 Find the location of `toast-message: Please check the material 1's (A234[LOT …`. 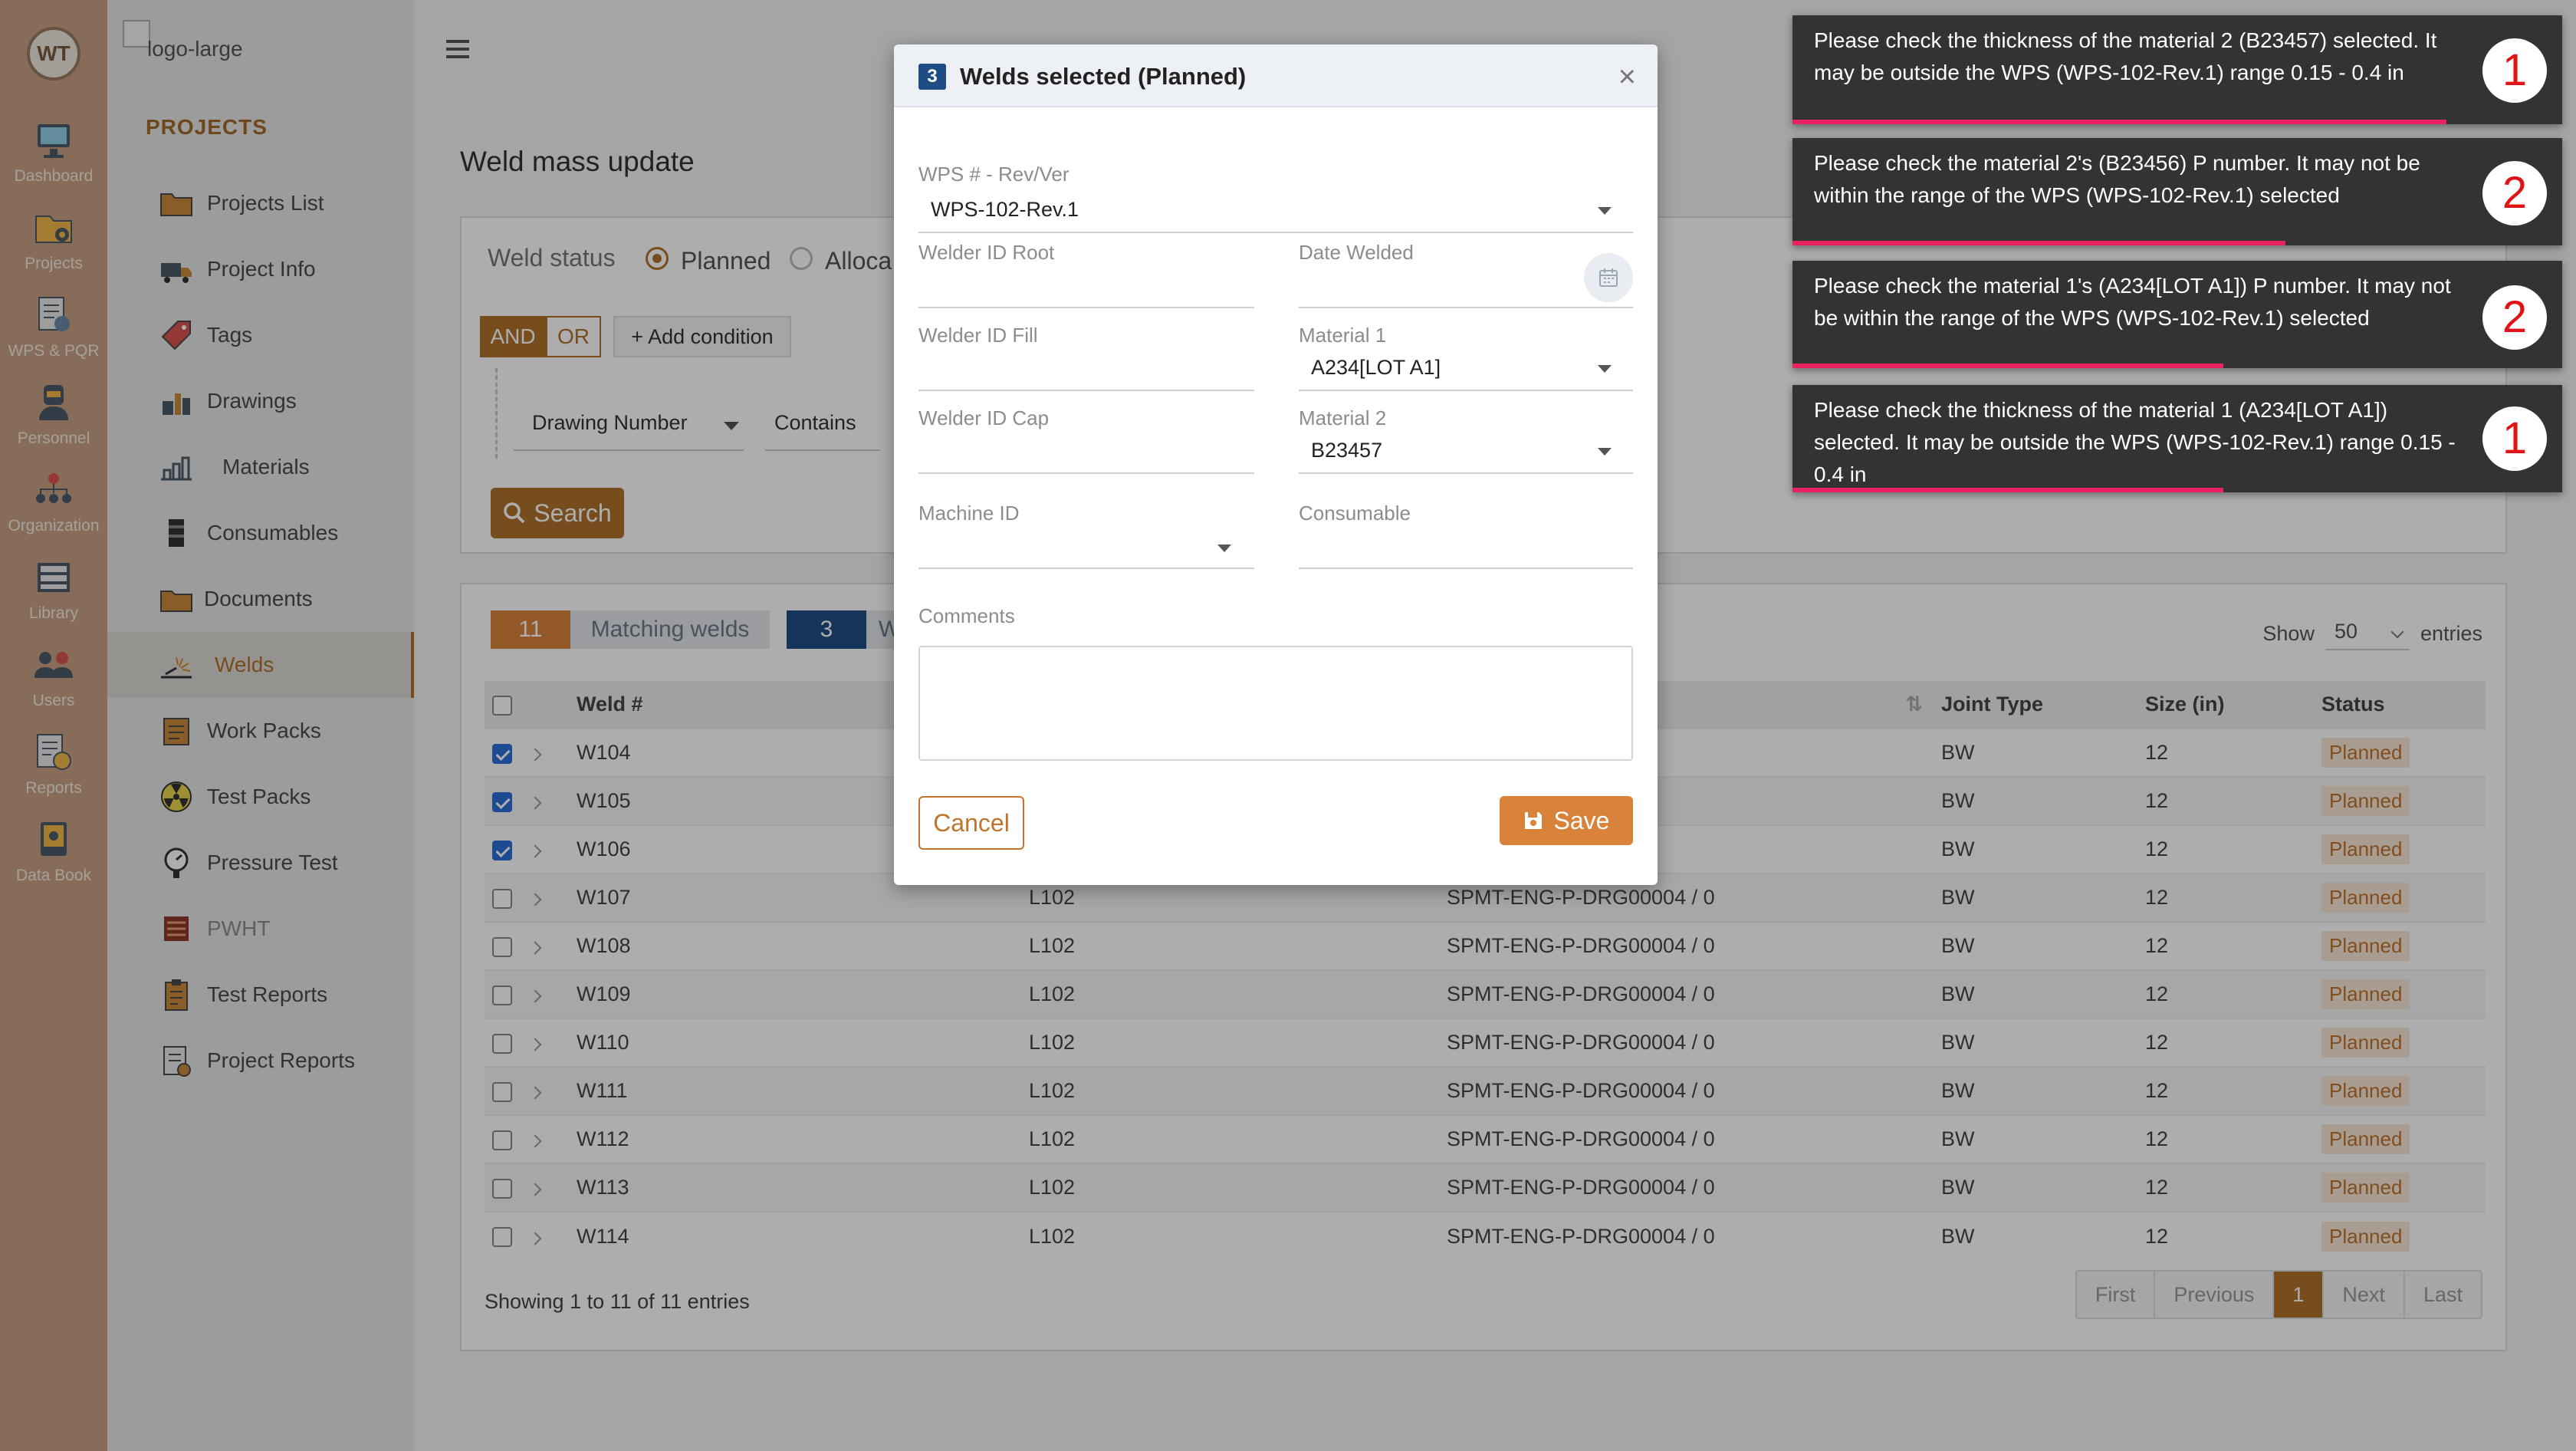

toast-message: Please check the material 1's (A234[LOT … is located at coordinates (2133, 302).